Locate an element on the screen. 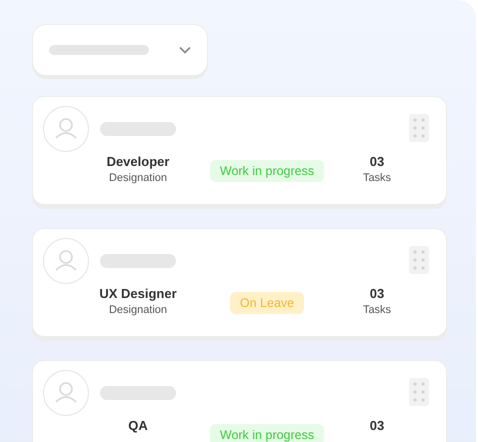  role-title: QA is located at coordinates (138, 426).